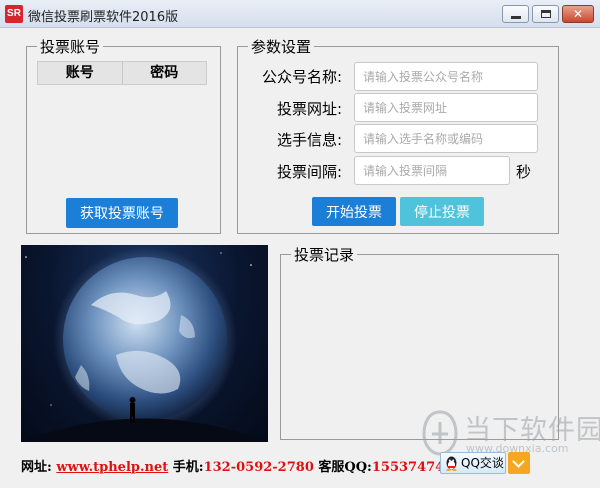 This screenshot has width=600, height=488. I want to click on qq-label: 客服QQ:, so click(345, 467).